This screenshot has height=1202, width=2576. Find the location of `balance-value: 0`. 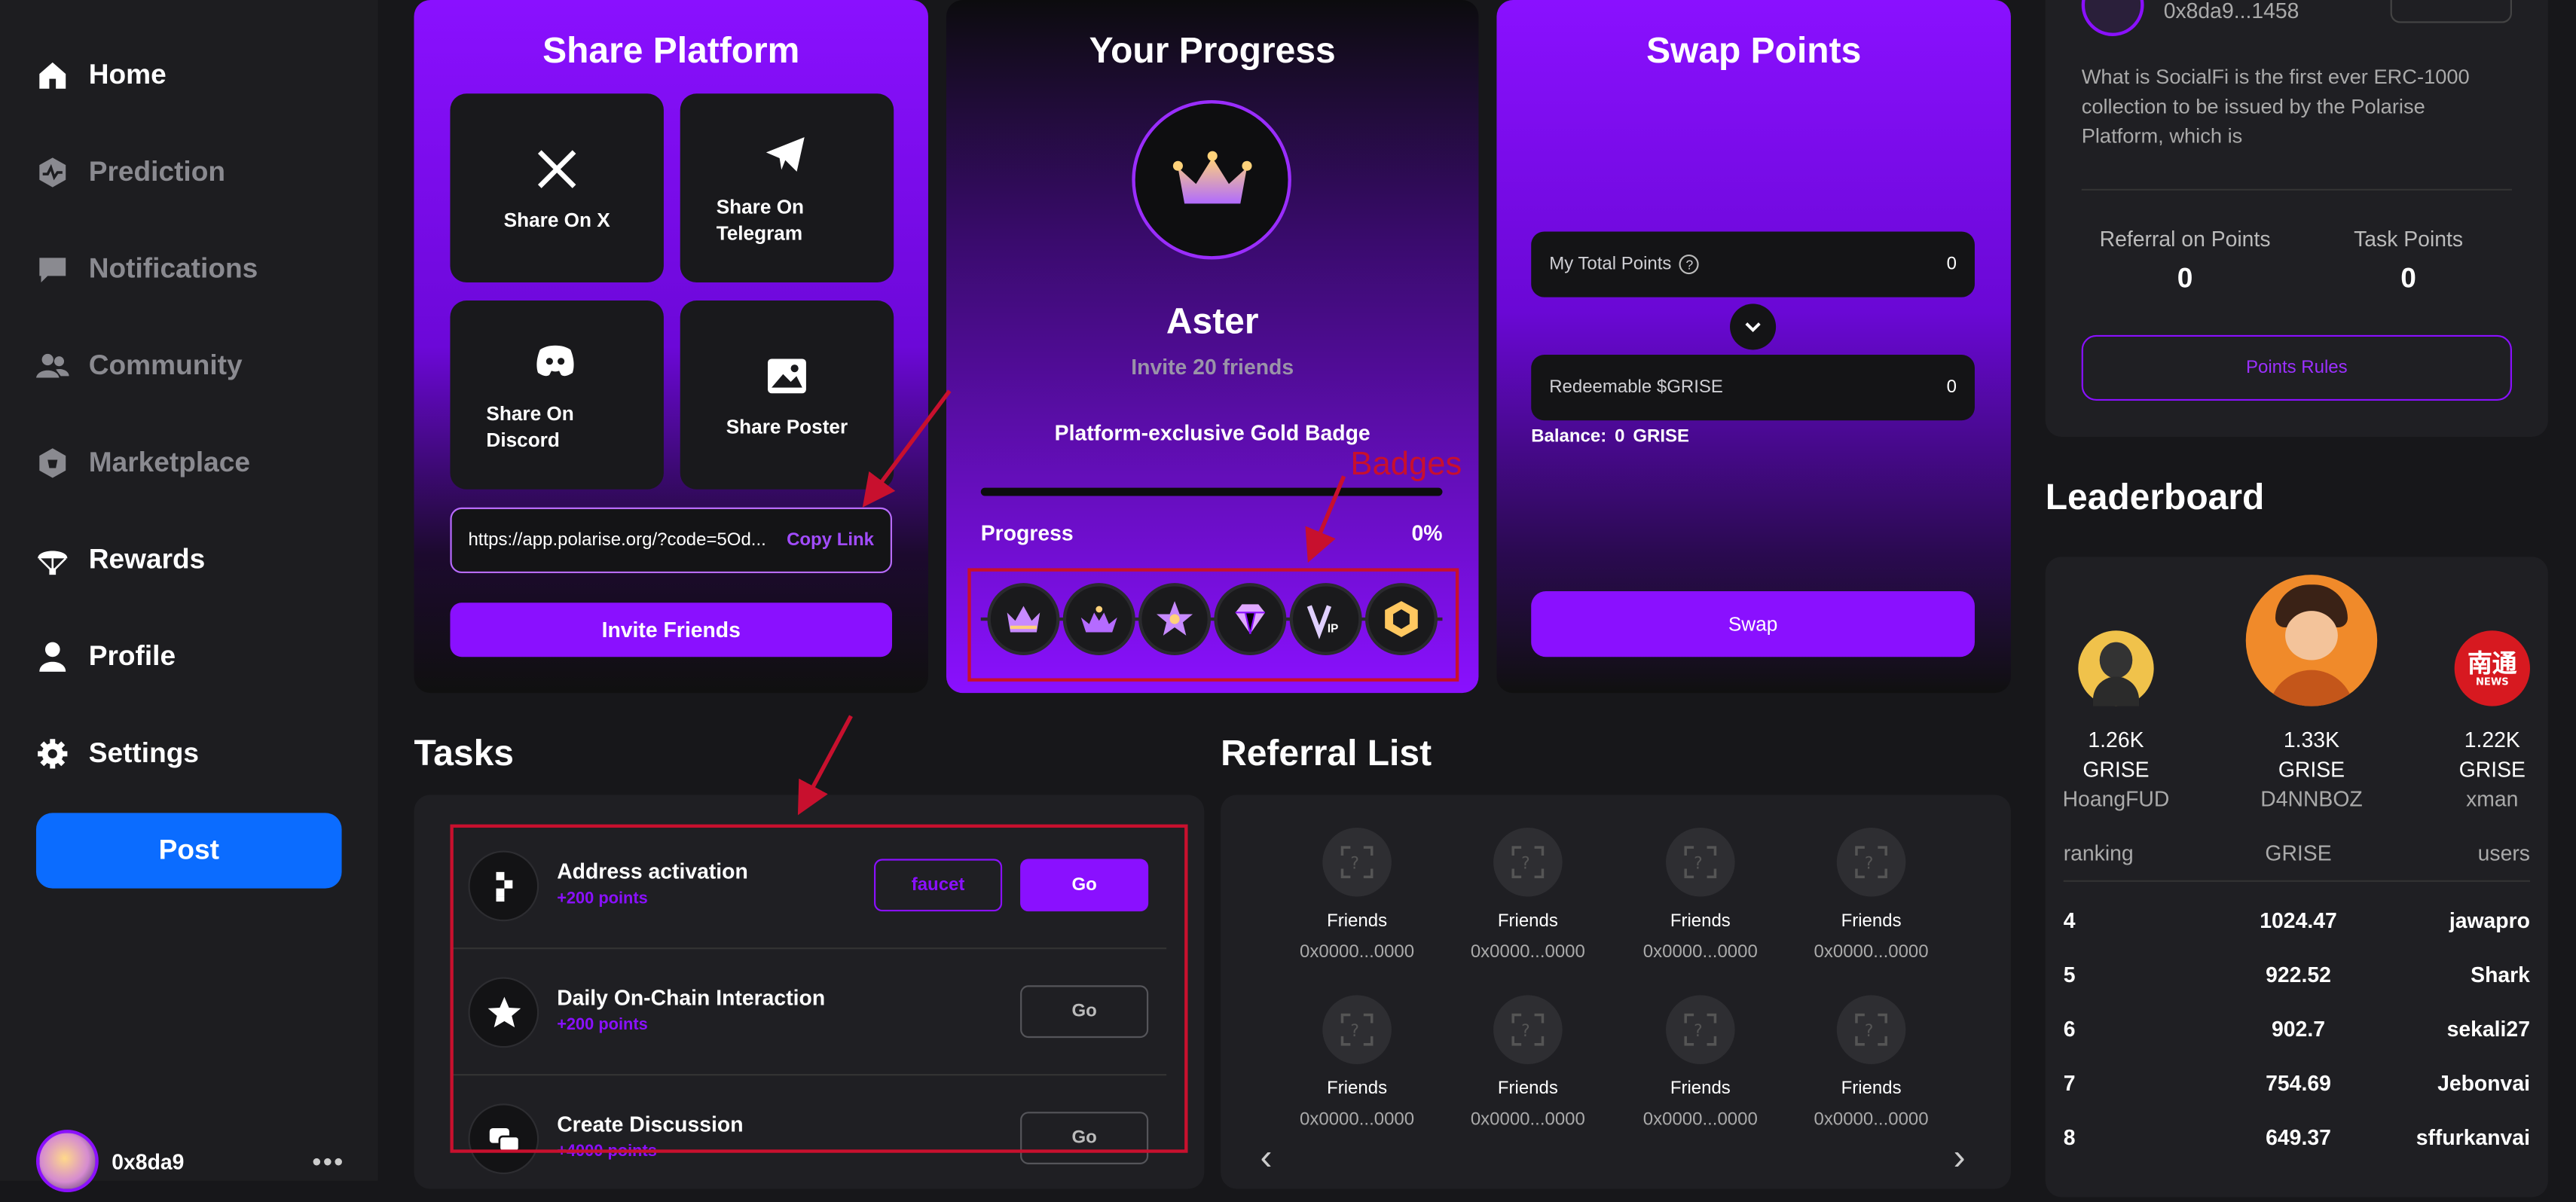

balance-value: 0 is located at coordinates (1620, 436).